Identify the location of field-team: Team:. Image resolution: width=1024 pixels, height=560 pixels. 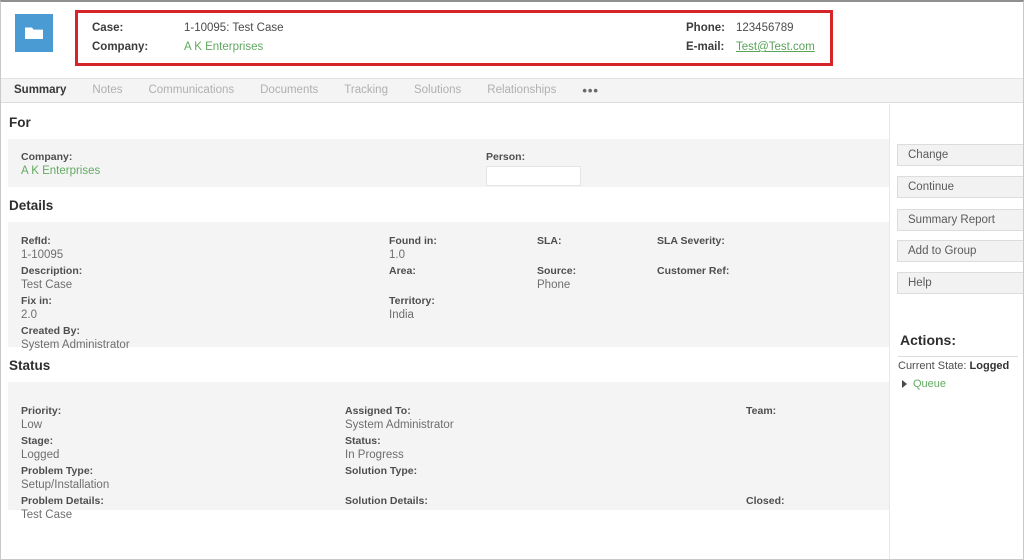
(761, 418).